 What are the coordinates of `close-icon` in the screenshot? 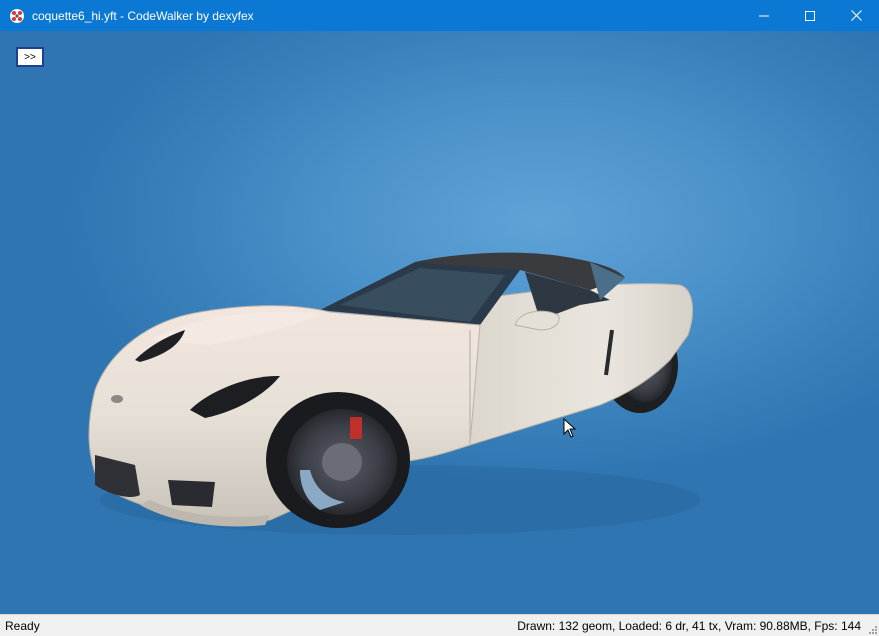 It's located at (856, 15).